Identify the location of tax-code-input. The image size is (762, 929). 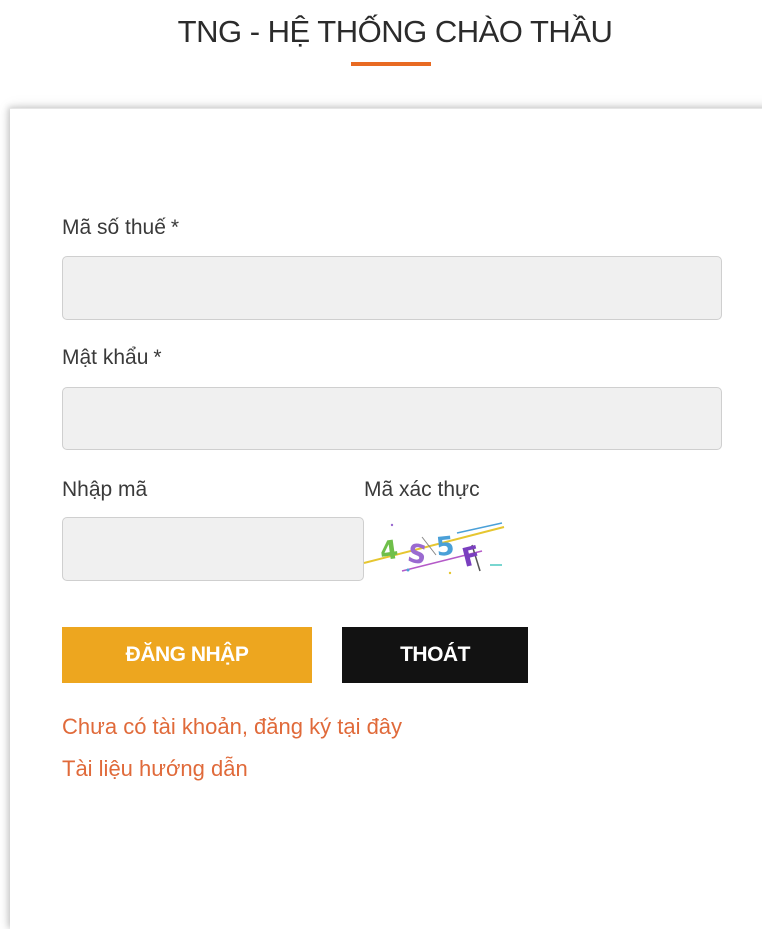
(392, 288).